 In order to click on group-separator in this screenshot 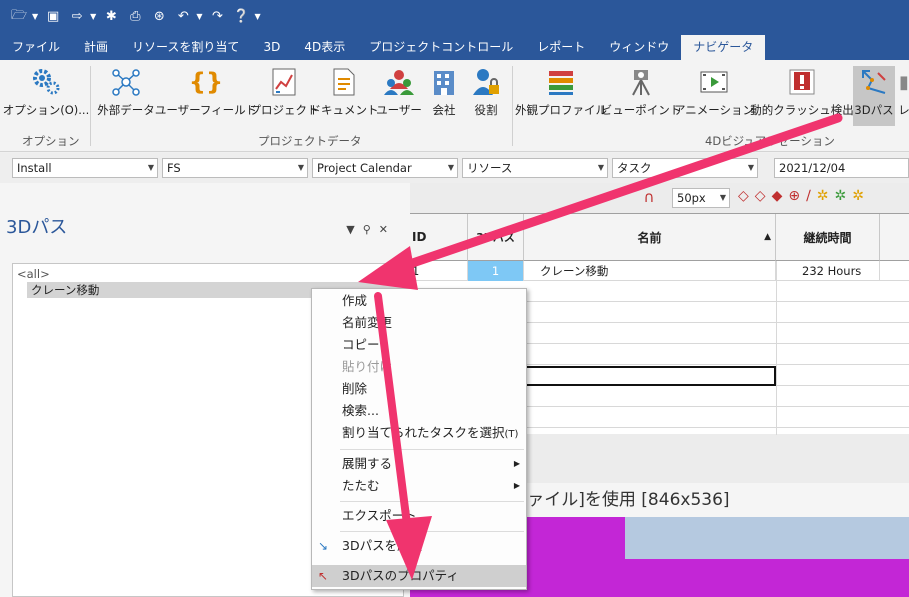, I will do `click(90, 106)`.